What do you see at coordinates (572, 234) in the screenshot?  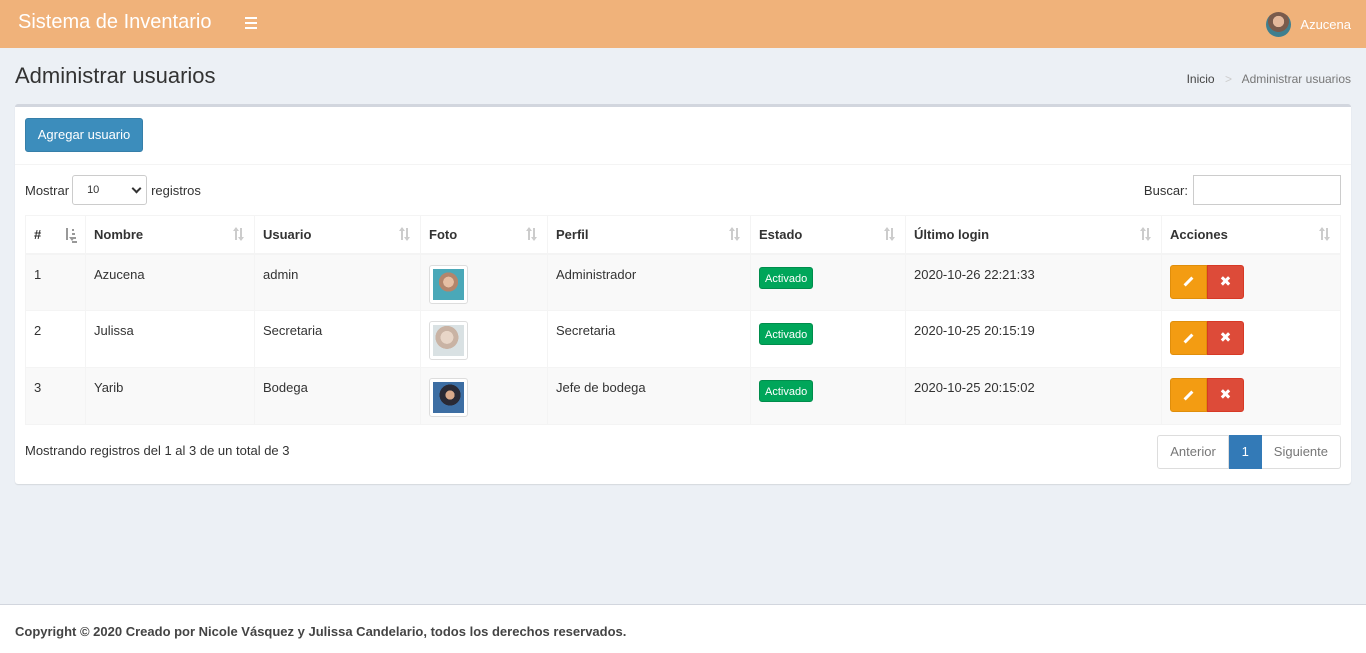 I see `column-label: Perfil` at bounding box center [572, 234].